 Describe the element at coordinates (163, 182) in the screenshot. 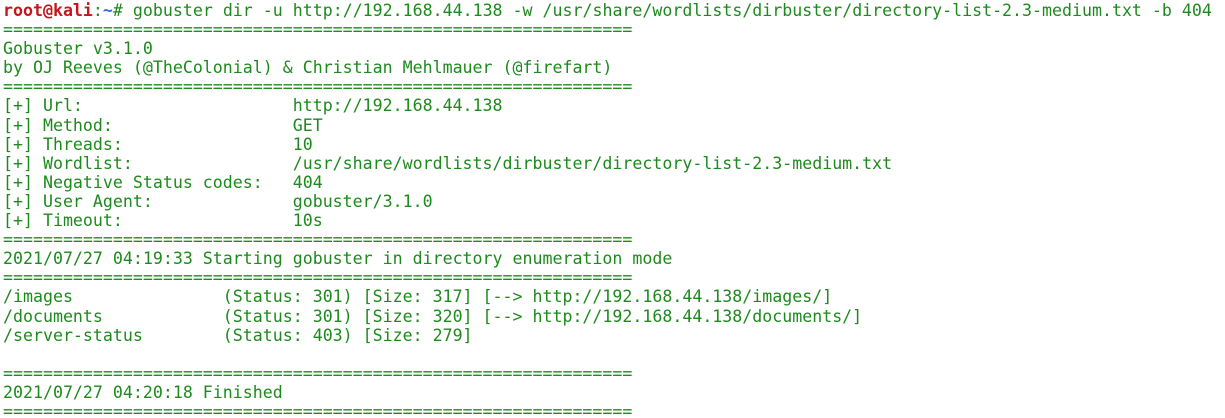

I see `config-line-negative-status: [+] Negative Status codes: 404` at that location.